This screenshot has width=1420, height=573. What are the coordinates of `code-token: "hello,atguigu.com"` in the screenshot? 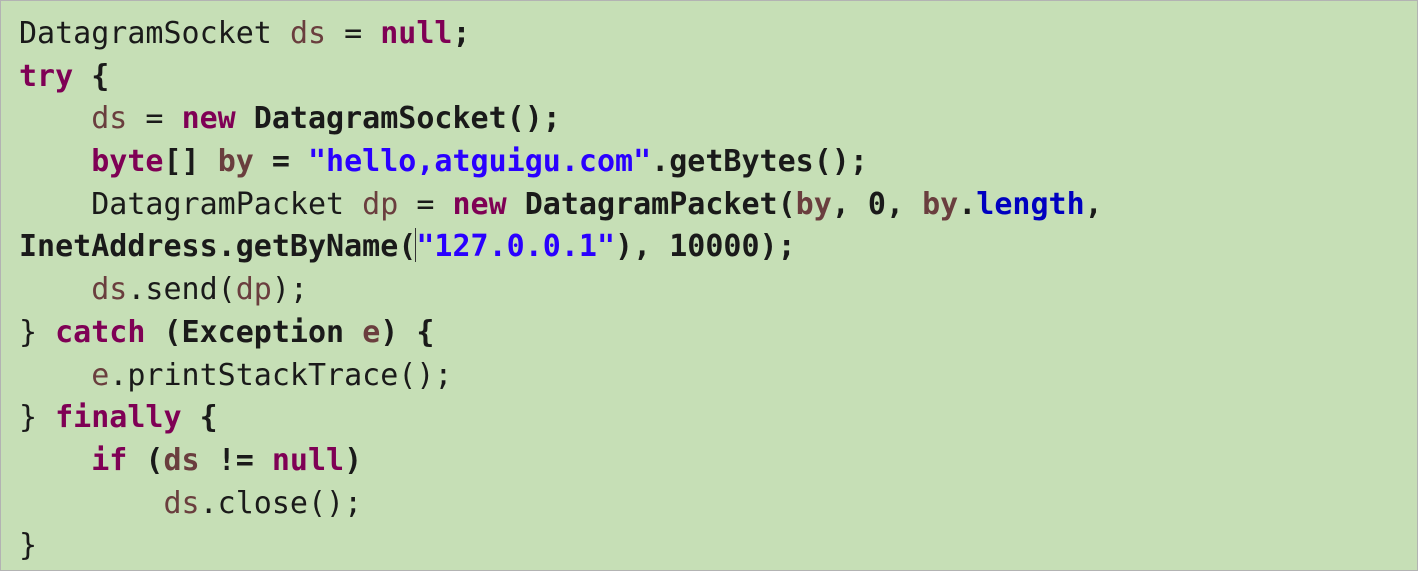 It's located at (480, 162).